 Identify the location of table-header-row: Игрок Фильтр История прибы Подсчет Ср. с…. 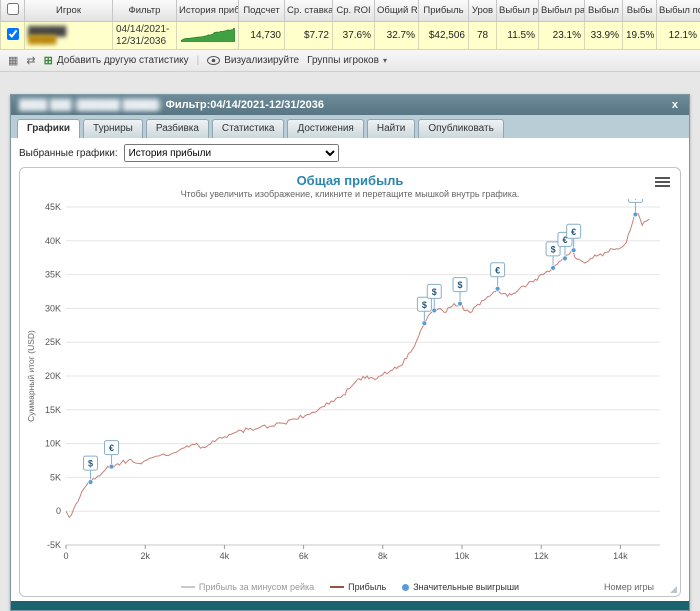
(350, 11).